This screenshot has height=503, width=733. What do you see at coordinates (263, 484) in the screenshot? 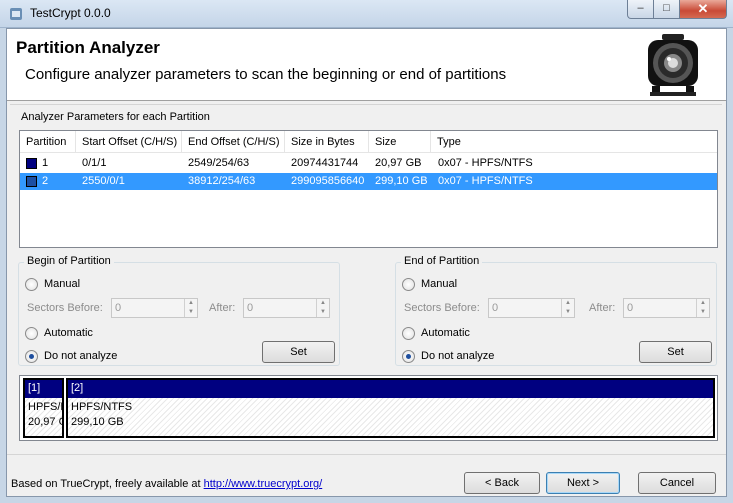
I see `truecrypt-link: http://www.truecrypt.org/` at bounding box center [263, 484].